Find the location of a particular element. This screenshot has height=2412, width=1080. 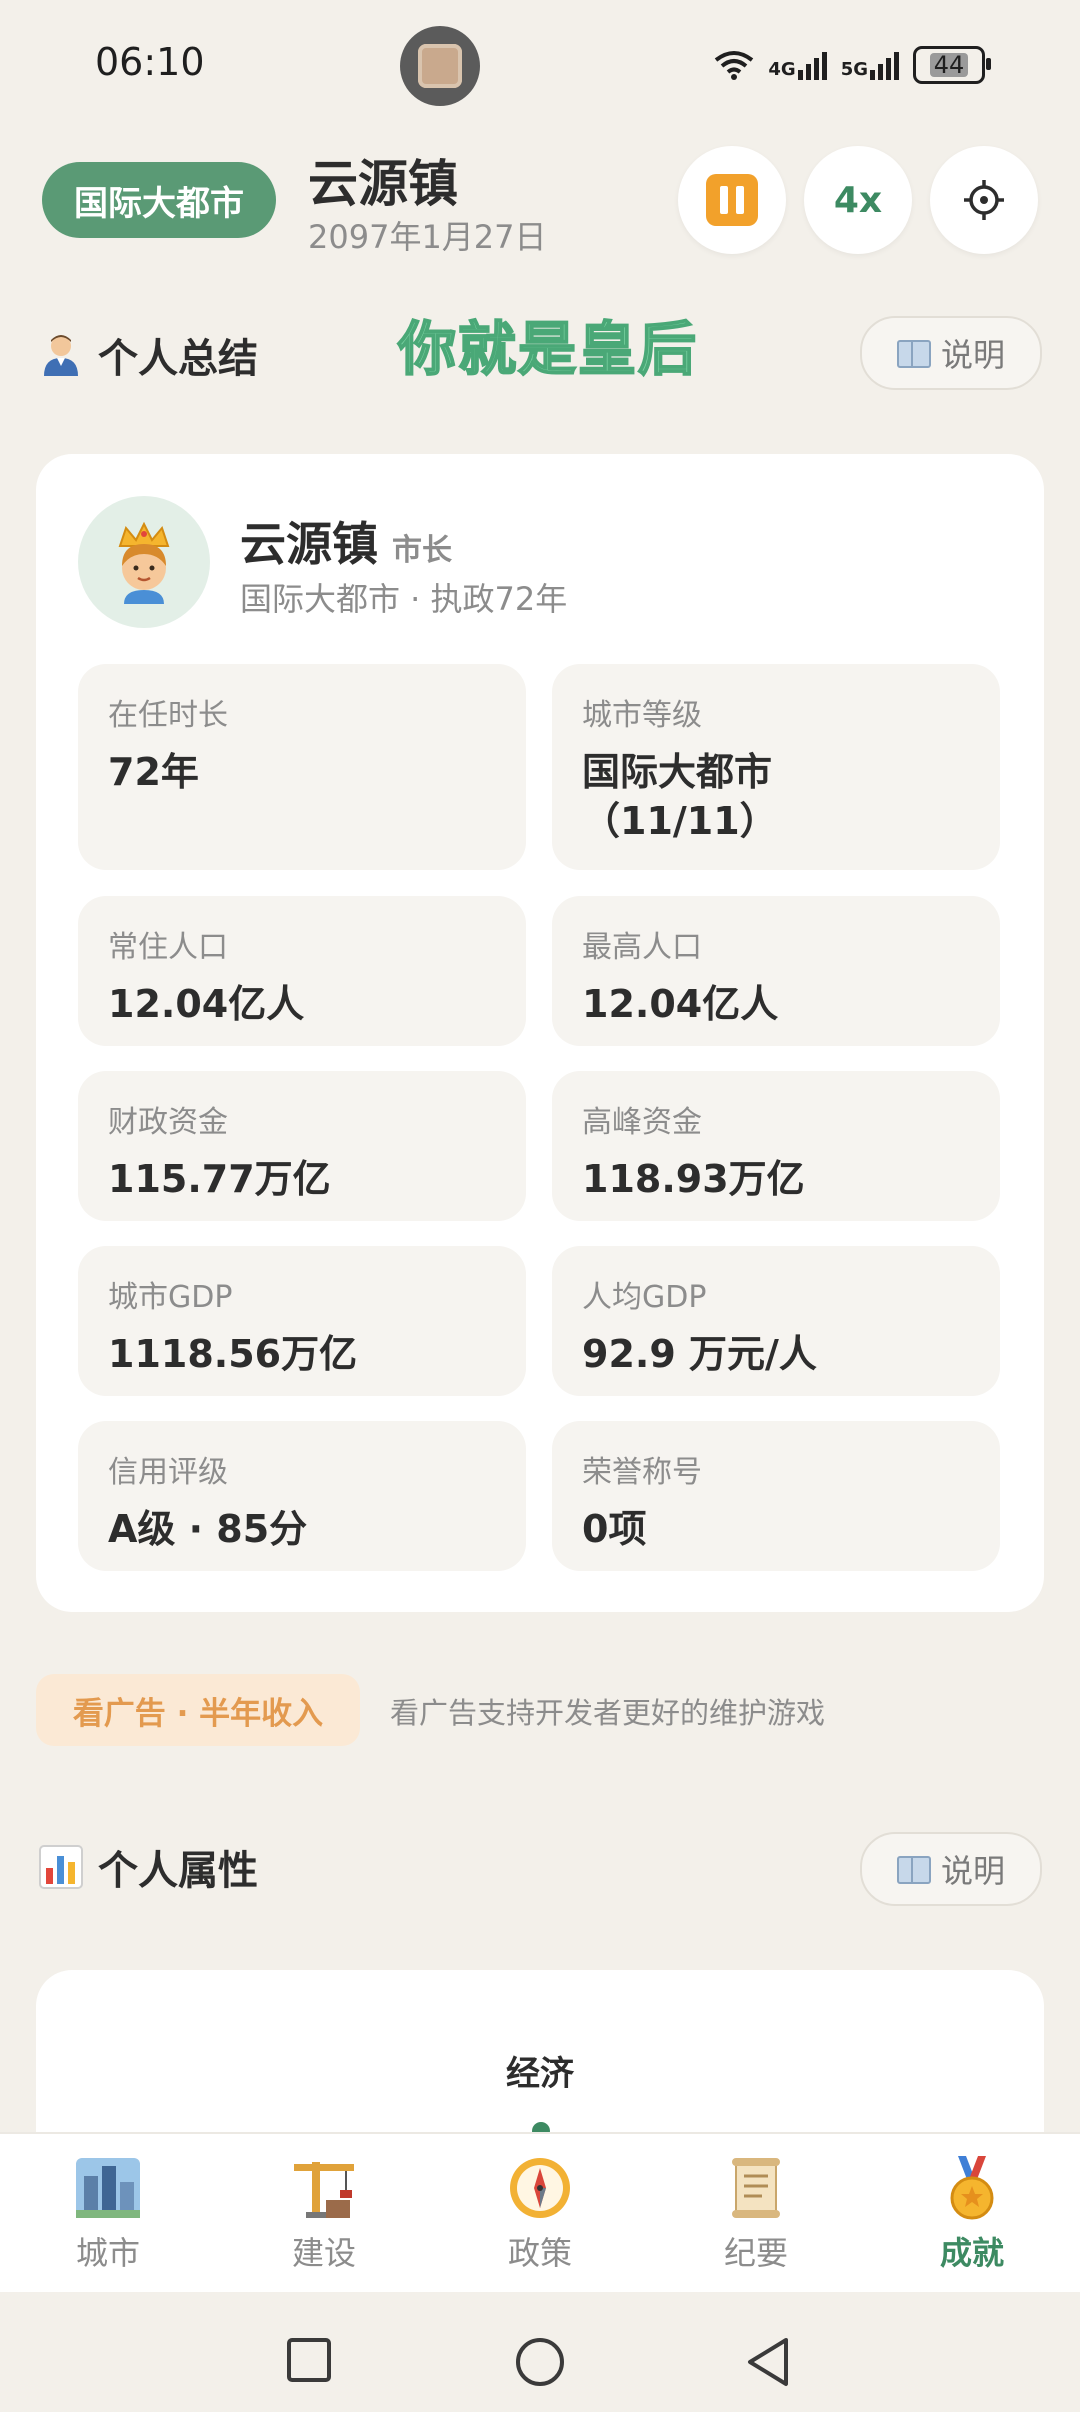

crane-icon is located at coordinates (324, 2190).